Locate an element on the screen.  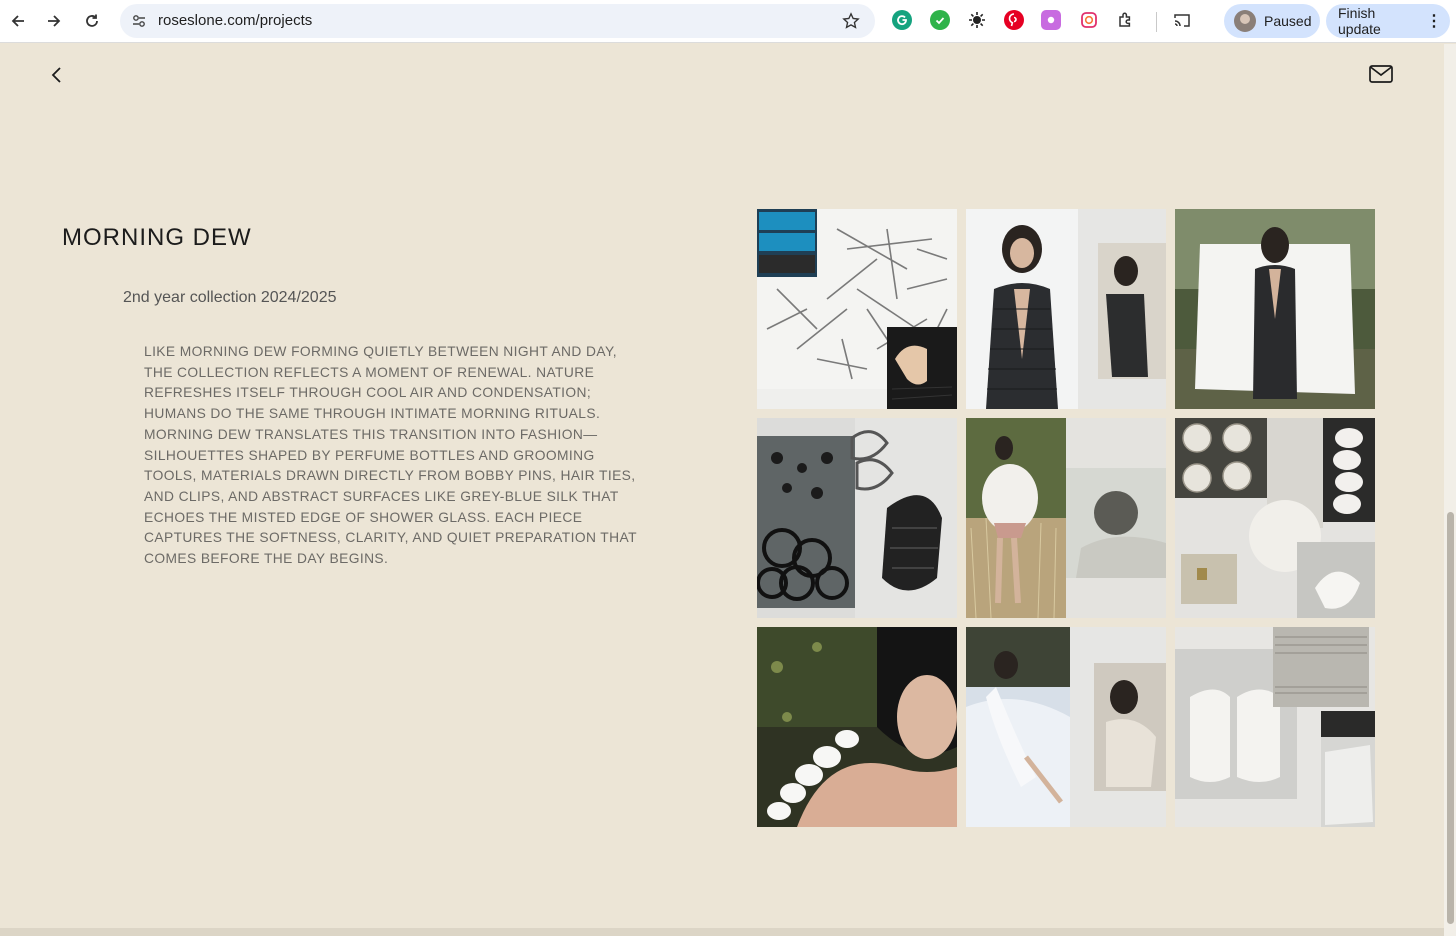
toolbar-divider is located at coordinates (1156, 22).